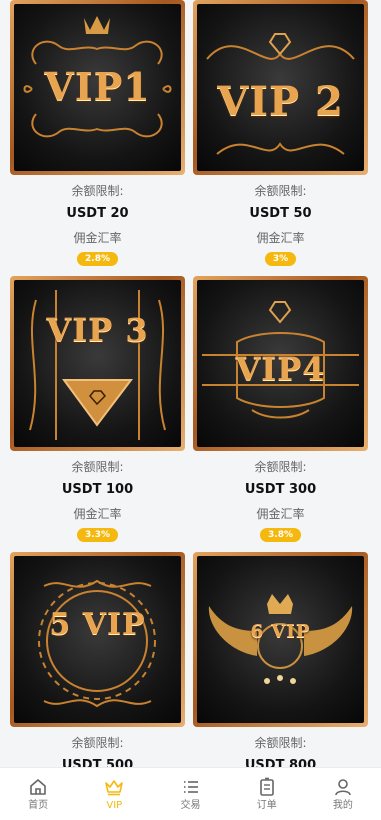 The height and width of the screenshot is (820, 381). Describe the element at coordinates (114, 787) in the screenshot. I see `crown-icon` at that location.